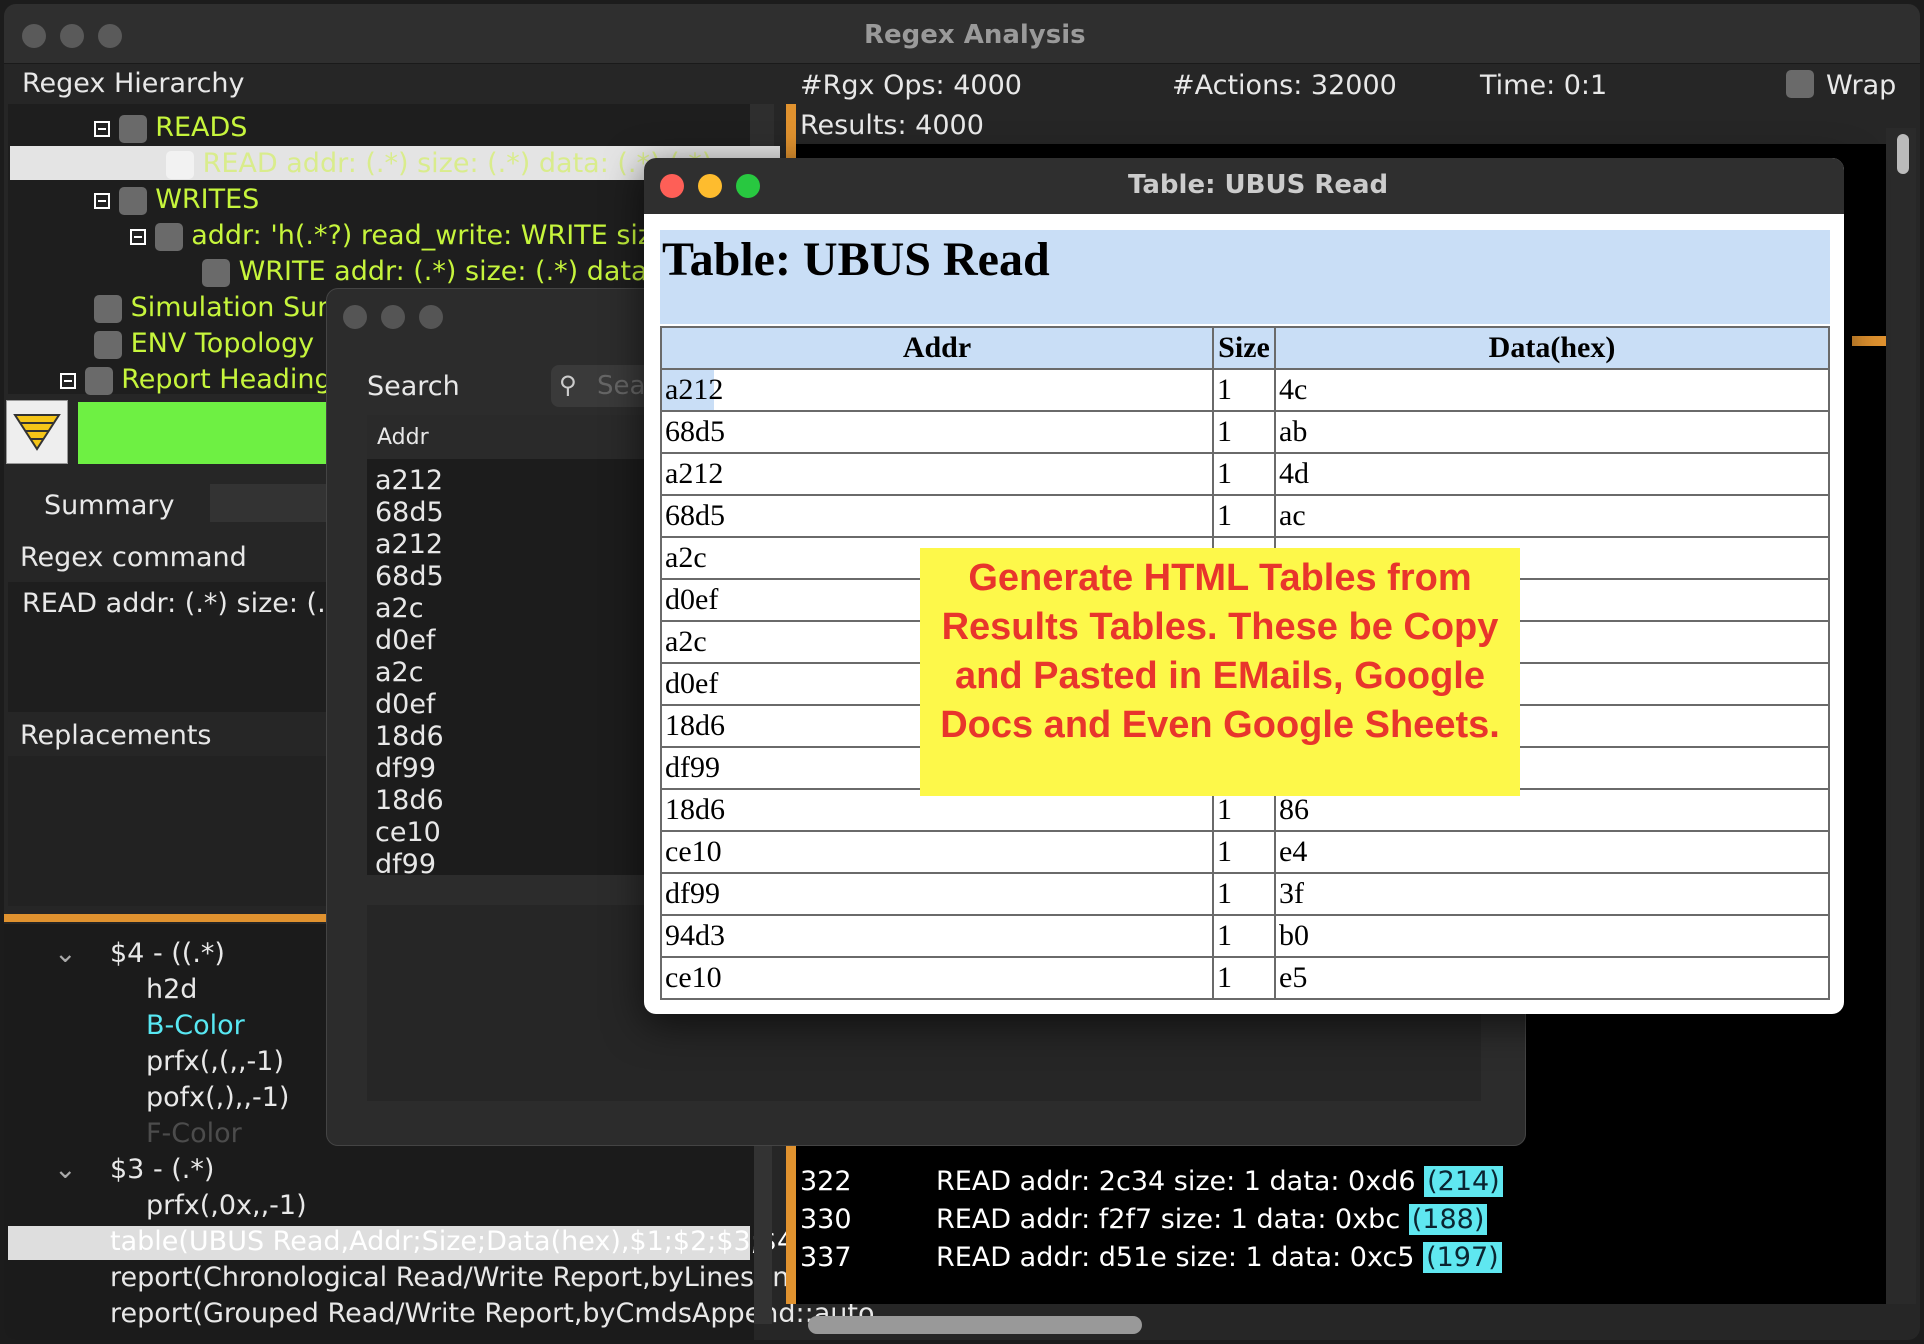  What do you see at coordinates (226, 1205) in the screenshot?
I see `action-item: prfx(,0x,,-1)` at bounding box center [226, 1205].